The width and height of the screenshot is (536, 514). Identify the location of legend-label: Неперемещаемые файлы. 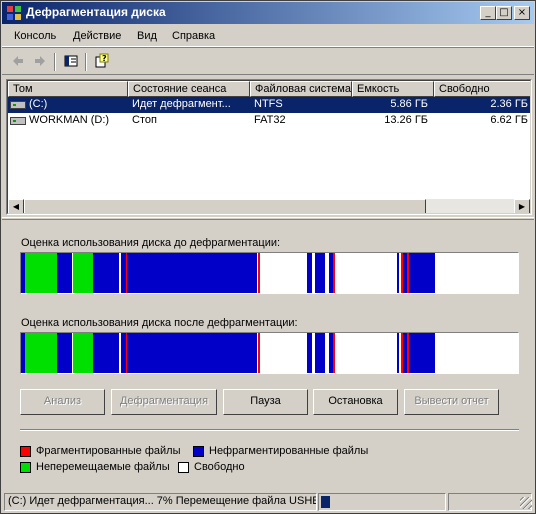
(103, 467).